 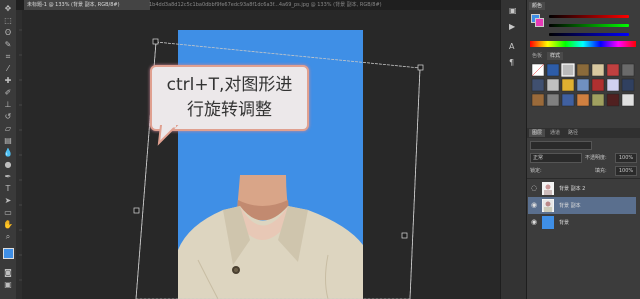 What do you see at coordinates (539, 22) in the screenshot?
I see `color-panel-background` at bounding box center [539, 22].